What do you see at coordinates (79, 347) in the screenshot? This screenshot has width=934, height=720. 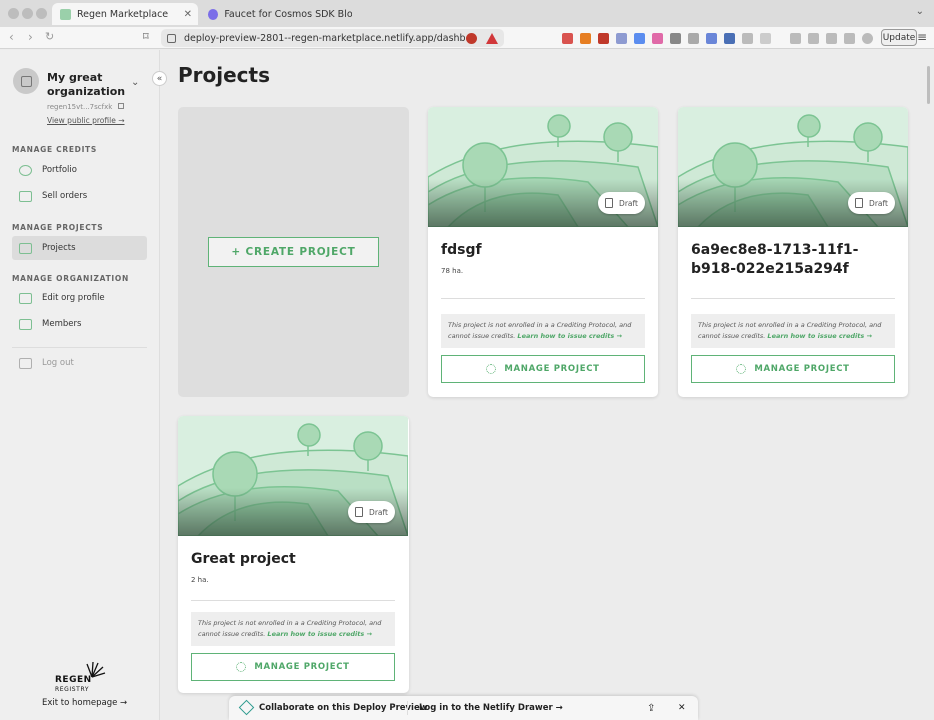 I see `sidebar-divider` at bounding box center [79, 347].